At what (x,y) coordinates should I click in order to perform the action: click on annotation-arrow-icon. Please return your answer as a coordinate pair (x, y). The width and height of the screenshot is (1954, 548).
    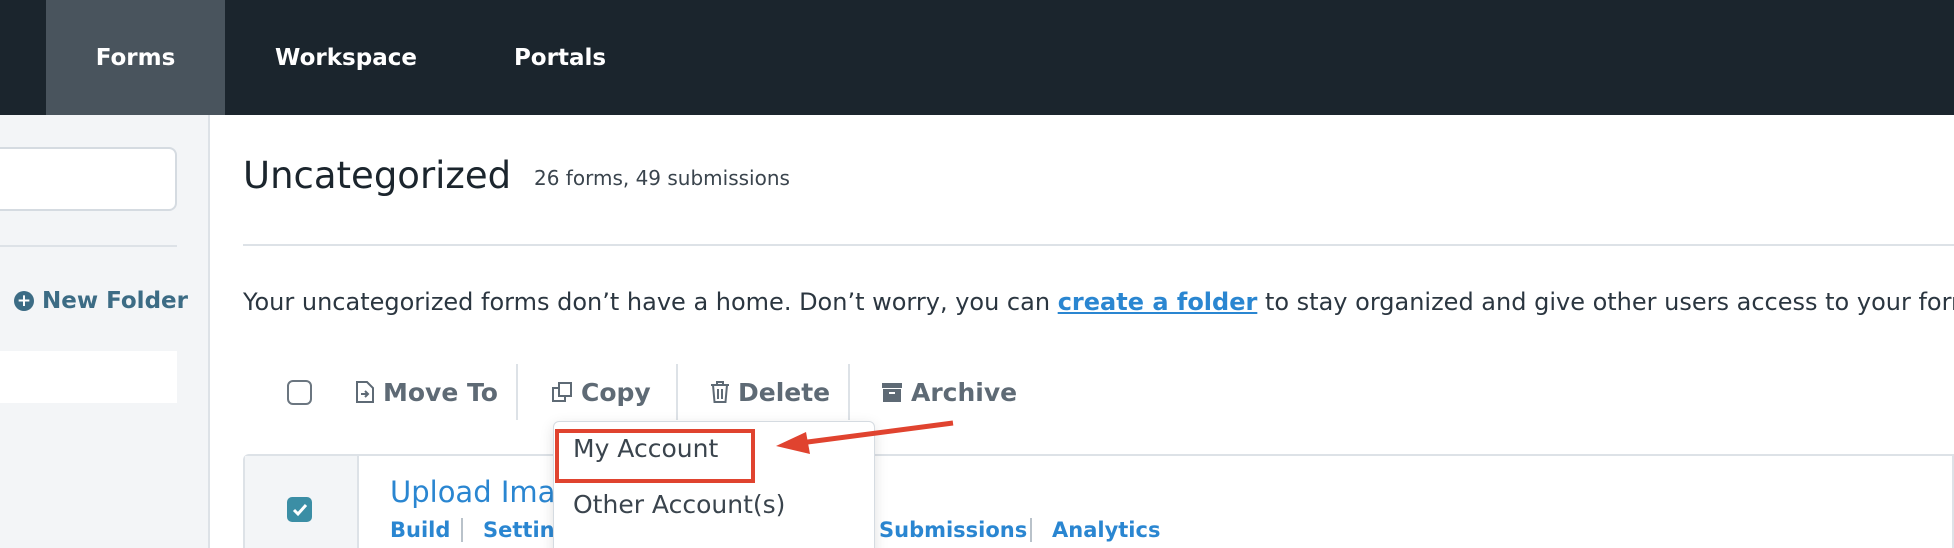
    Looking at the image, I should click on (865, 437).